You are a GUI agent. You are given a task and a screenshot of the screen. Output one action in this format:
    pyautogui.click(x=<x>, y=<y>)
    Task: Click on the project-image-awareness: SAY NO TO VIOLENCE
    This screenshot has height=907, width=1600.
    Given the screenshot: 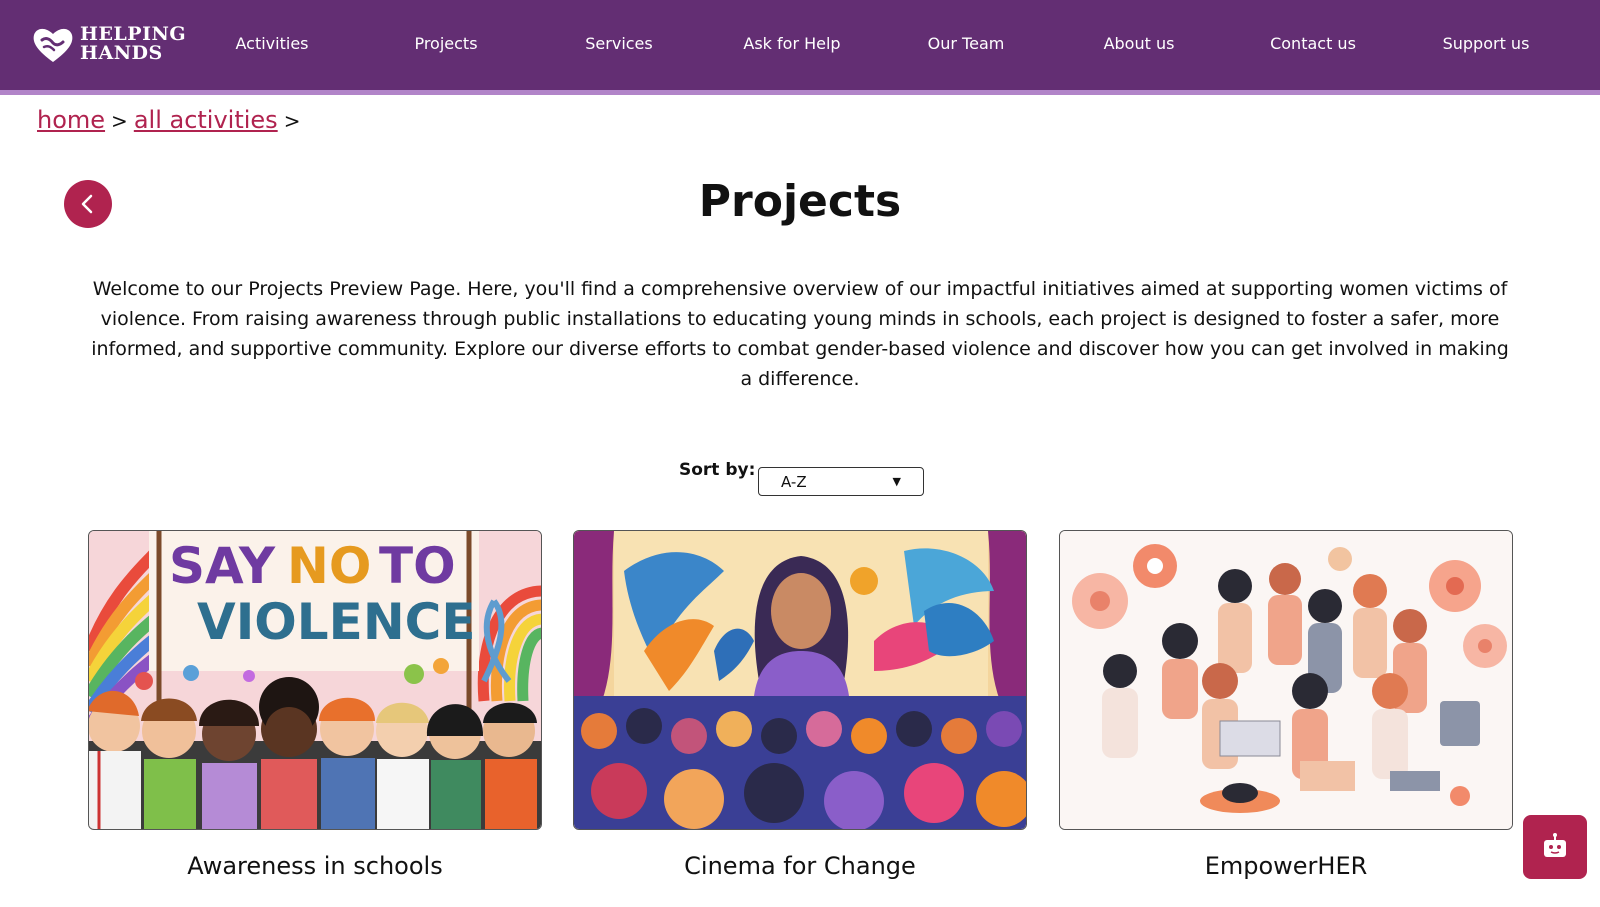 What is the action you would take?
    pyautogui.click(x=315, y=680)
    